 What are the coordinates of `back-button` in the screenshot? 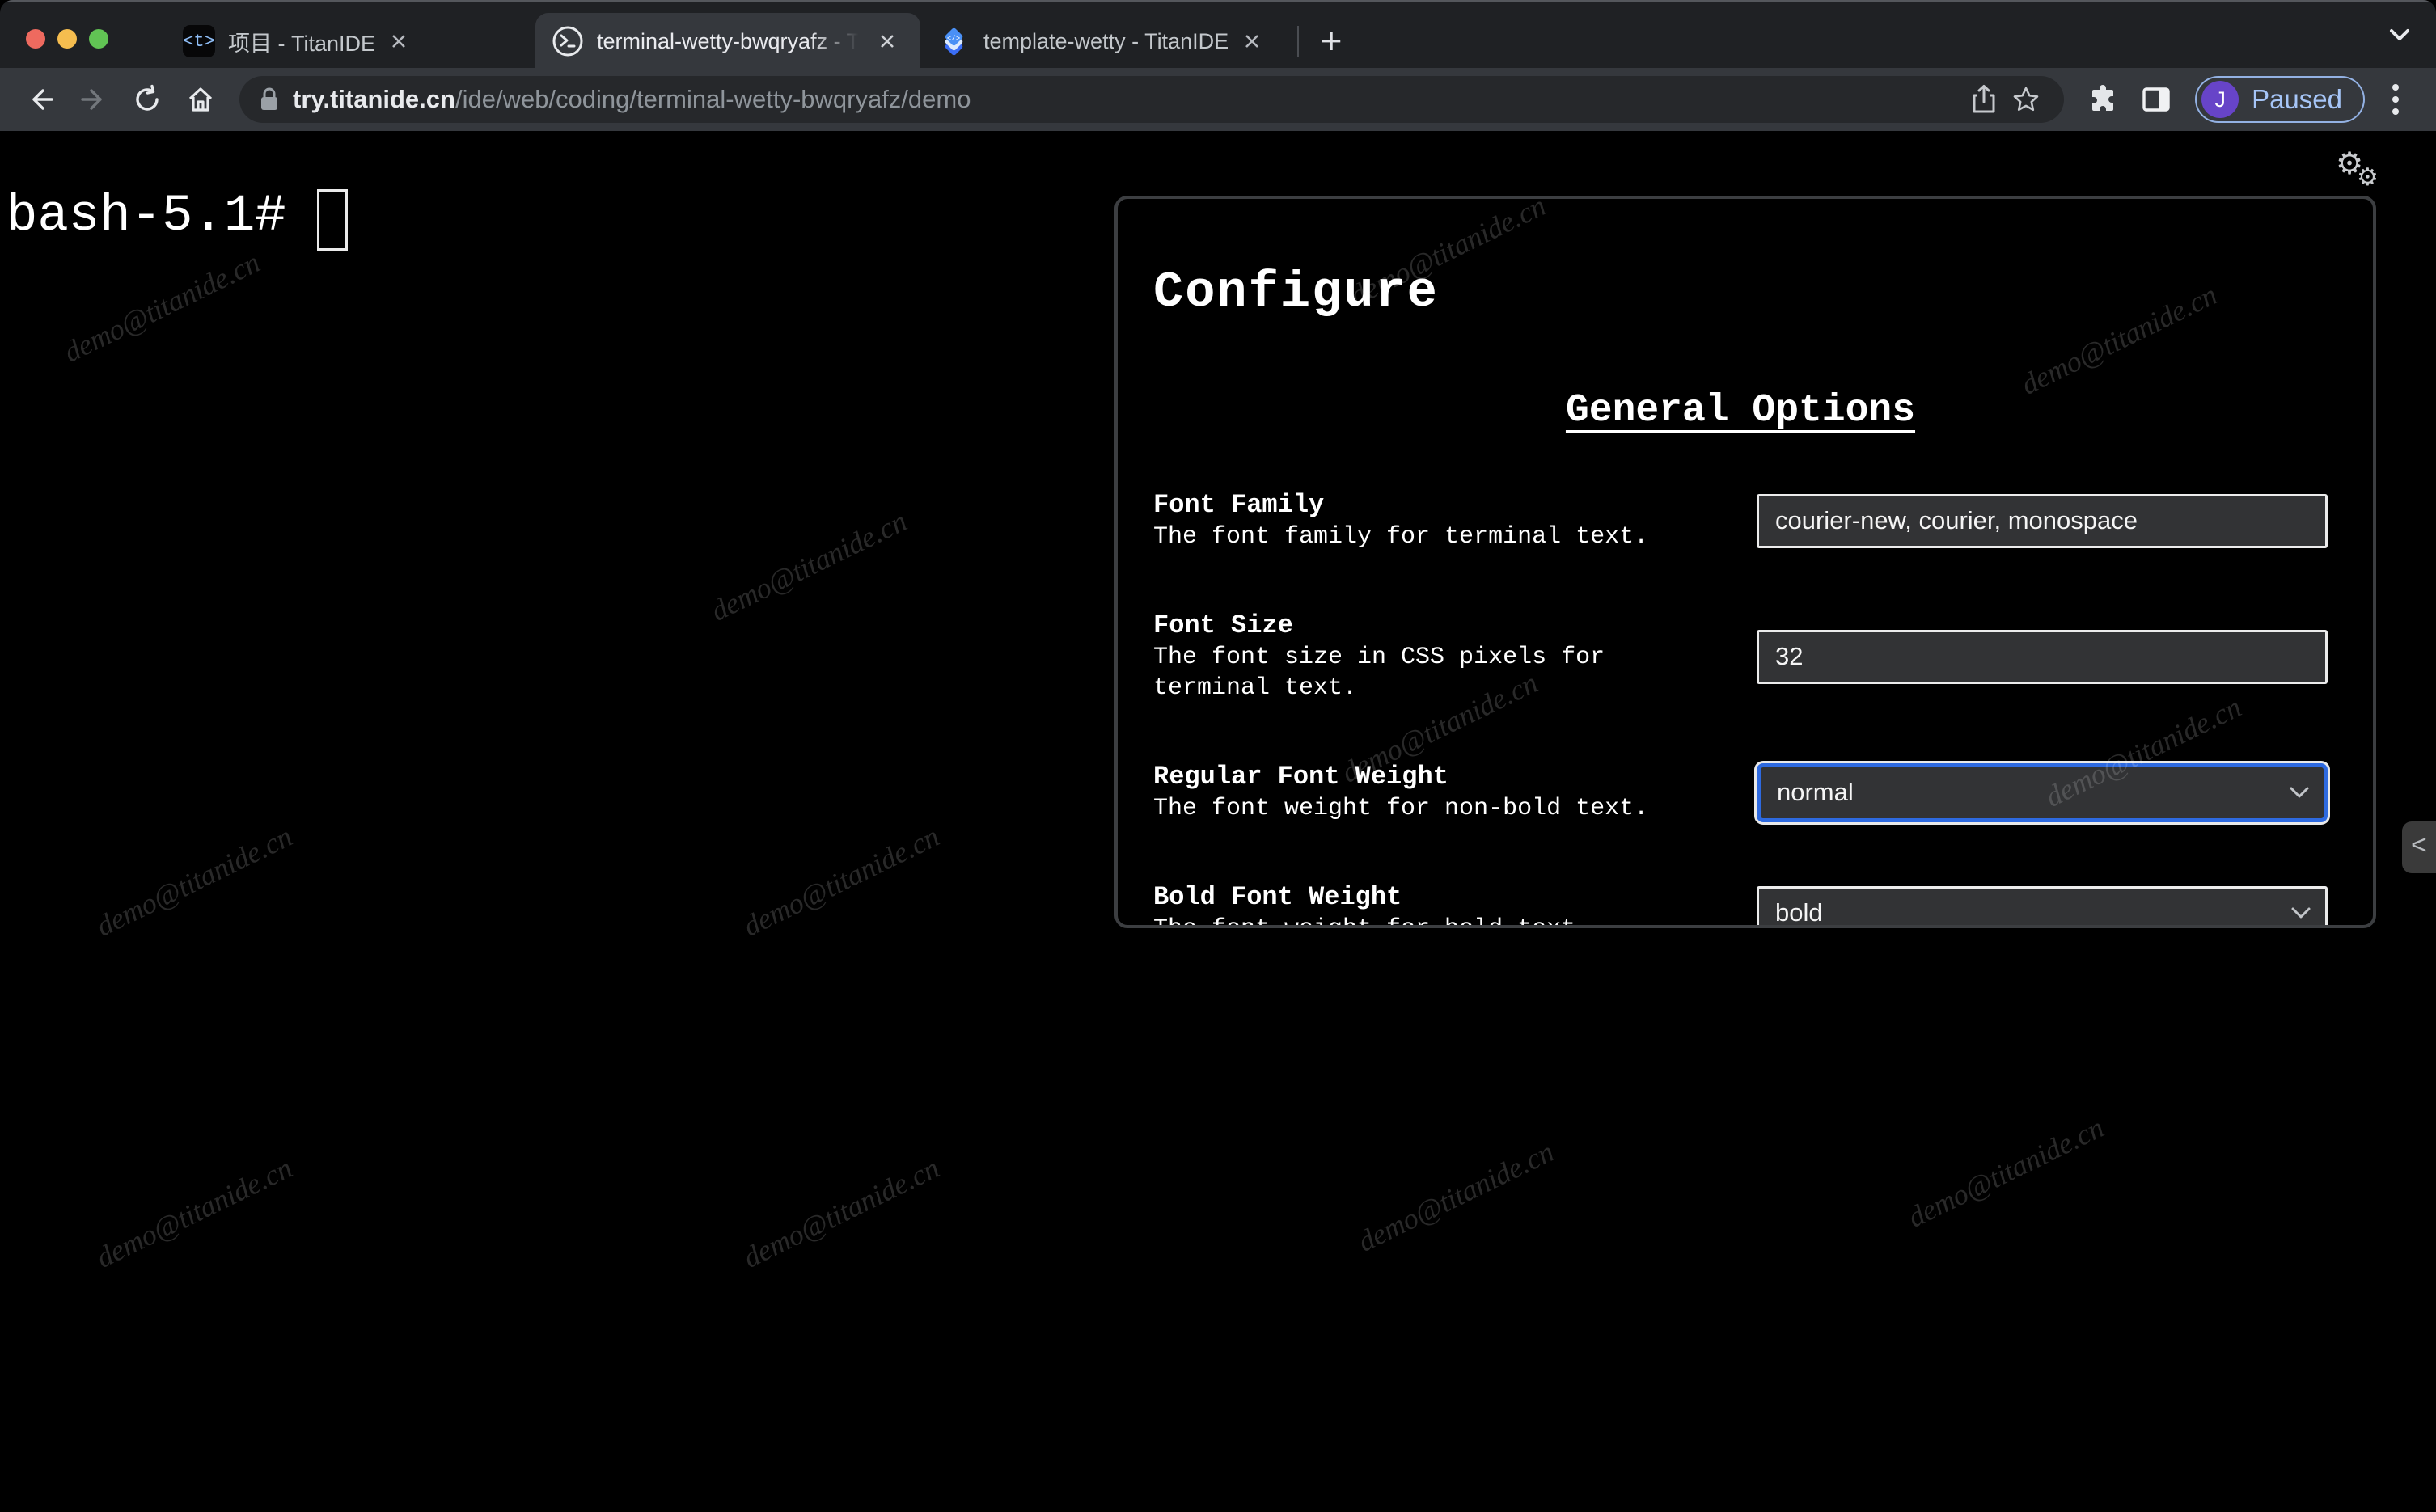 It's located at (40, 99).